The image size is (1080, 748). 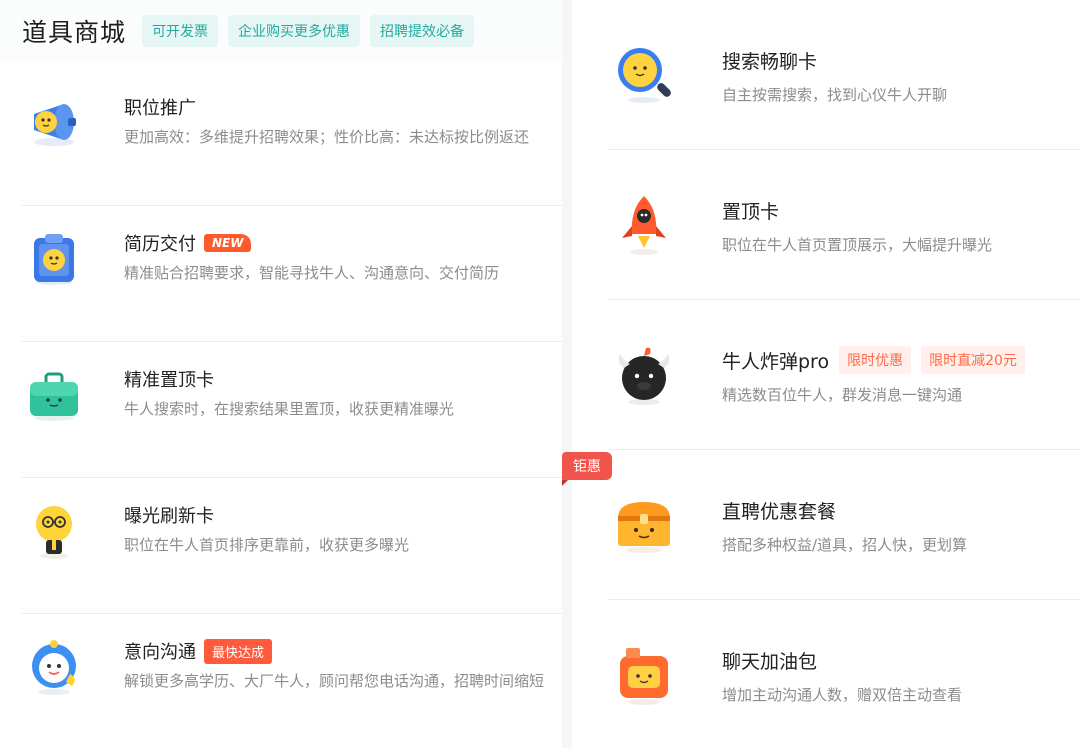 What do you see at coordinates (422, 31) in the screenshot?
I see `tag-efficiency: 招聘提效必备` at bounding box center [422, 31].